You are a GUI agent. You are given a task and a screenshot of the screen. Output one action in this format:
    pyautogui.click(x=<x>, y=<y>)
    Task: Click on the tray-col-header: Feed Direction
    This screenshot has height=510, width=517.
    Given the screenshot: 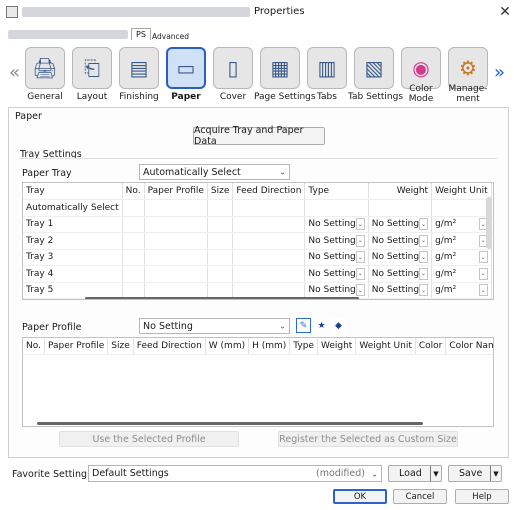 What is the action you would take?
    pyautogui.click(x=269, y=191)
    